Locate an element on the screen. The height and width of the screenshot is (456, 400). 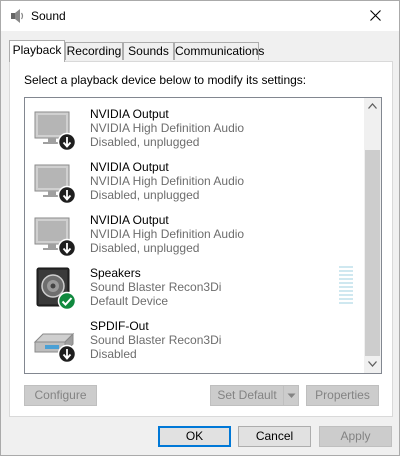
chevron-up-icon is located at coordinates (372, 106).